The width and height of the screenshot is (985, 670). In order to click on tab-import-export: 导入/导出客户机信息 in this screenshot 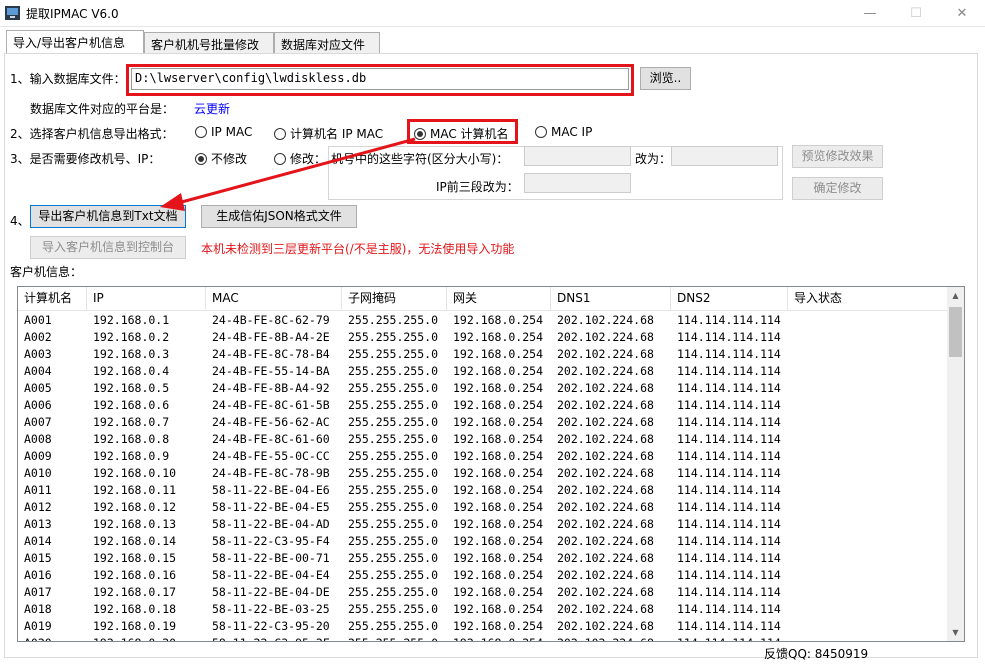, I will do `click(75, 42)`.